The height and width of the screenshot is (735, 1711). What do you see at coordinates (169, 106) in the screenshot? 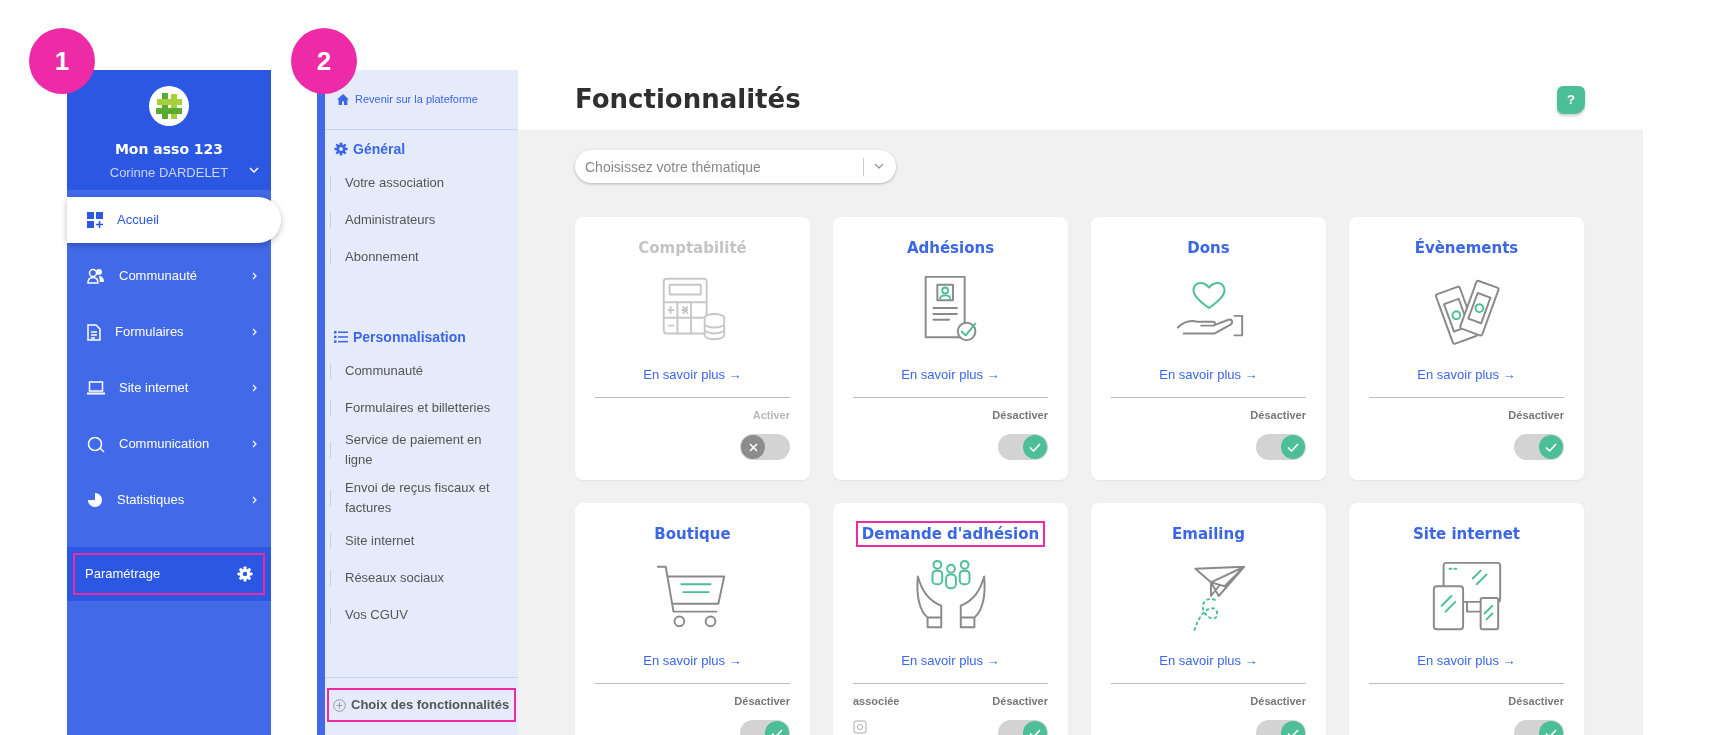
I see `logo-icon` at bounding box center [169, 106].